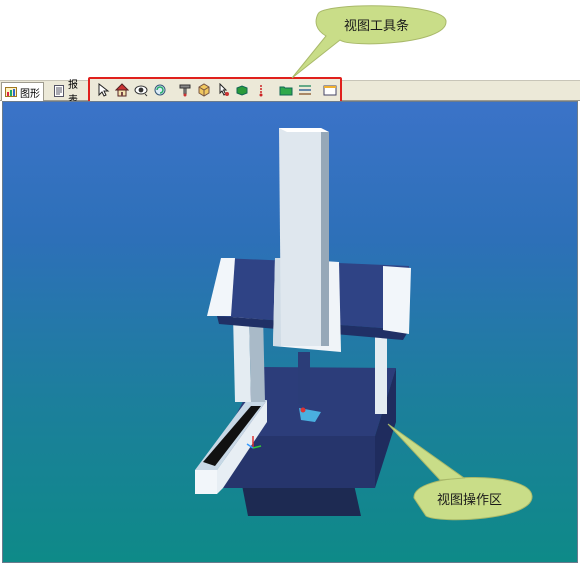  What do you see at coordinates (426, 452) in the screenshot?
I see `viewport-callout-bubble` at bounding box center [426, 452].